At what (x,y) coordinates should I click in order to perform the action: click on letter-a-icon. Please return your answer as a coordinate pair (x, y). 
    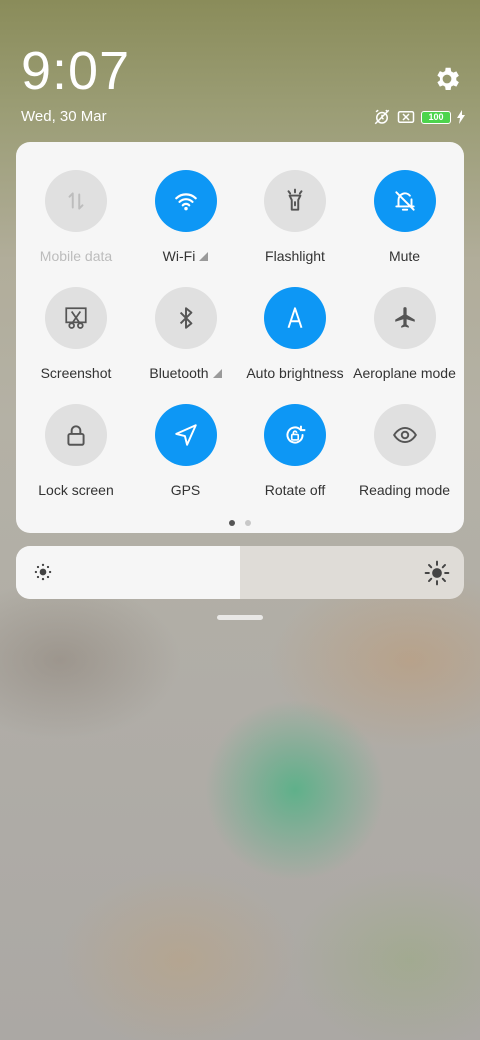
    Looking at the image, I should click on (295, 318).